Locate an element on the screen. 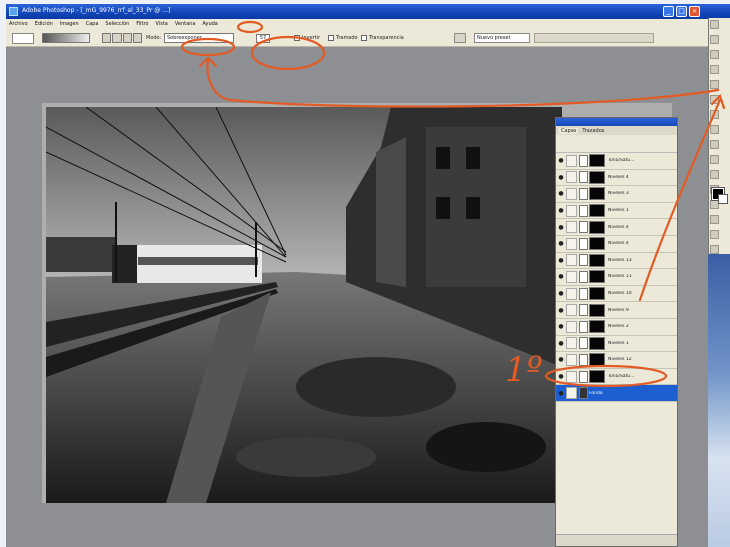  gradient-picker is located at coordinates (66, 38).